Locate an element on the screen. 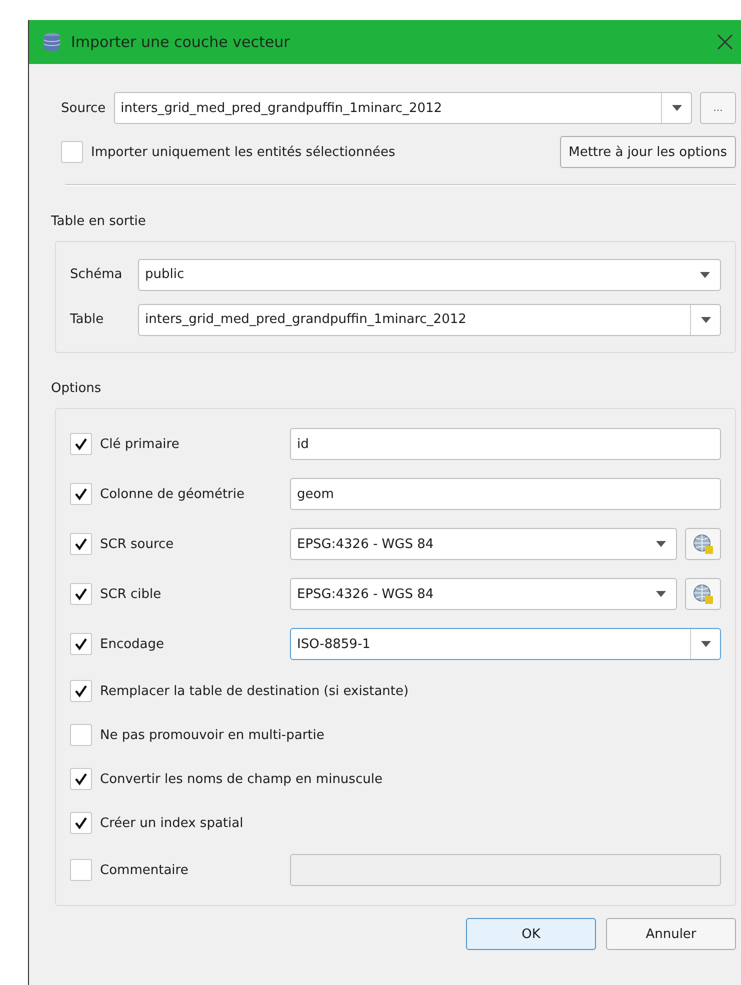  source-combo: inters_grid_med_pred_grandpuffin_1minarc_2012 is located at coordinates (403, 108).